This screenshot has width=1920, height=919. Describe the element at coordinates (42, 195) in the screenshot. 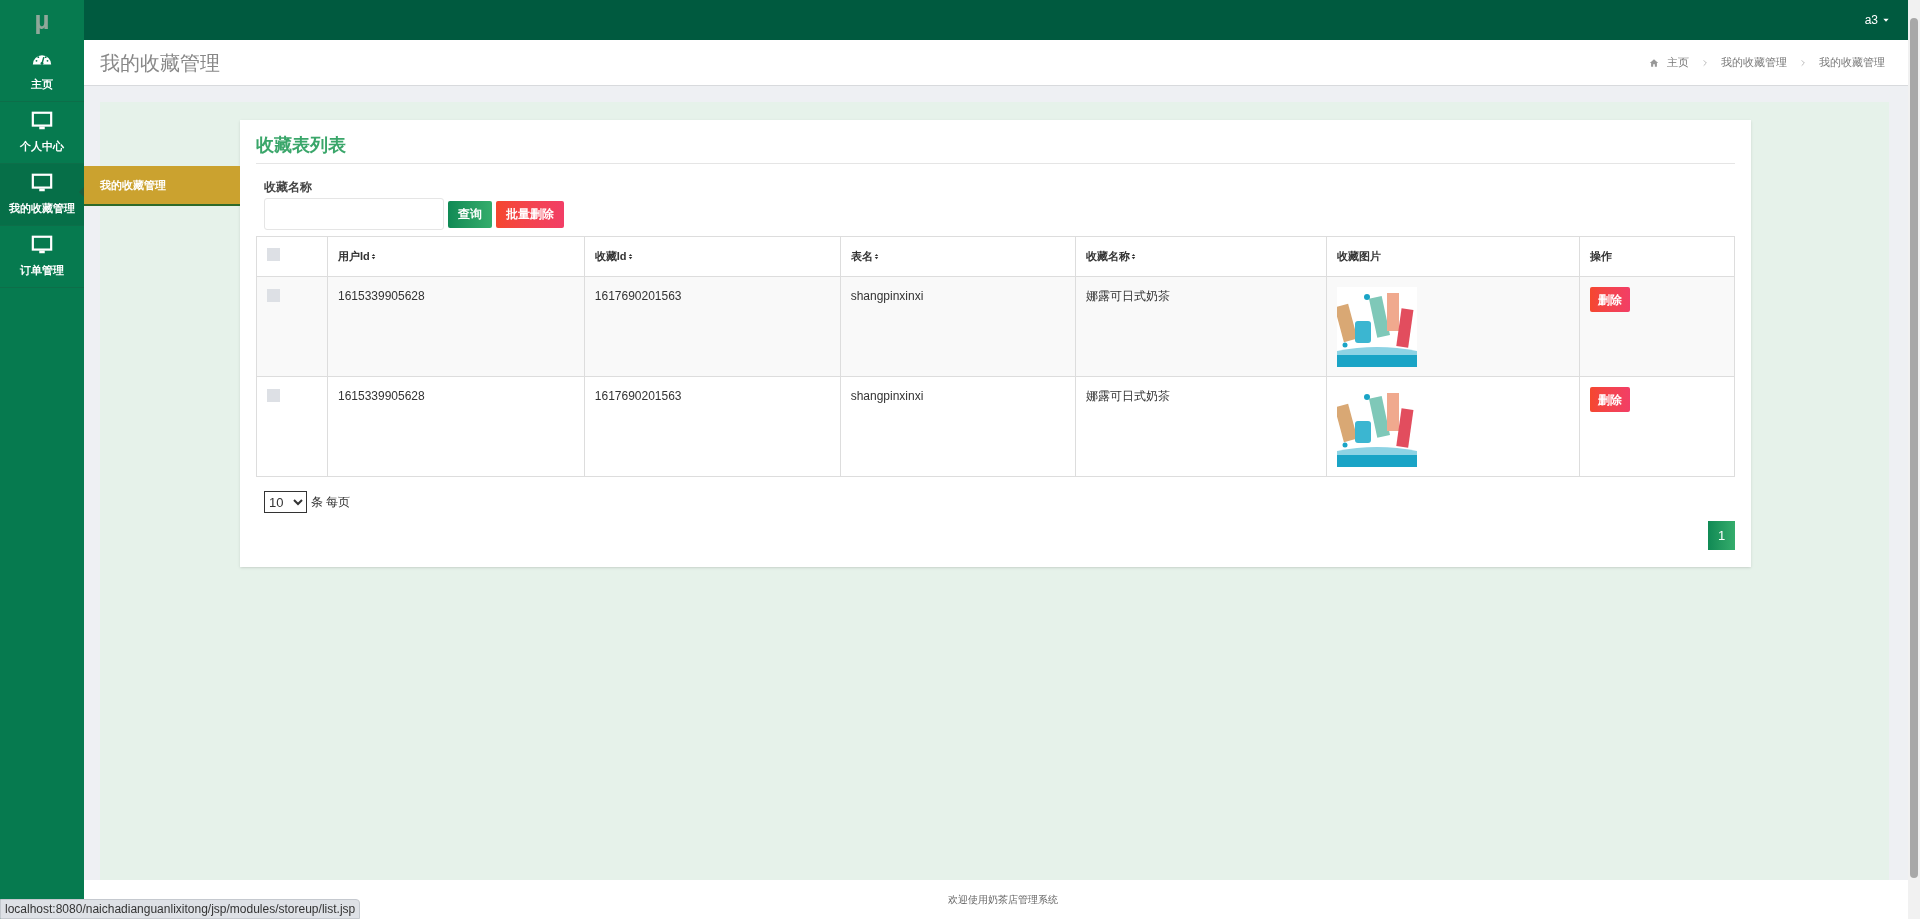

I see `sidebar-item: 我的收藏管理` at that location.